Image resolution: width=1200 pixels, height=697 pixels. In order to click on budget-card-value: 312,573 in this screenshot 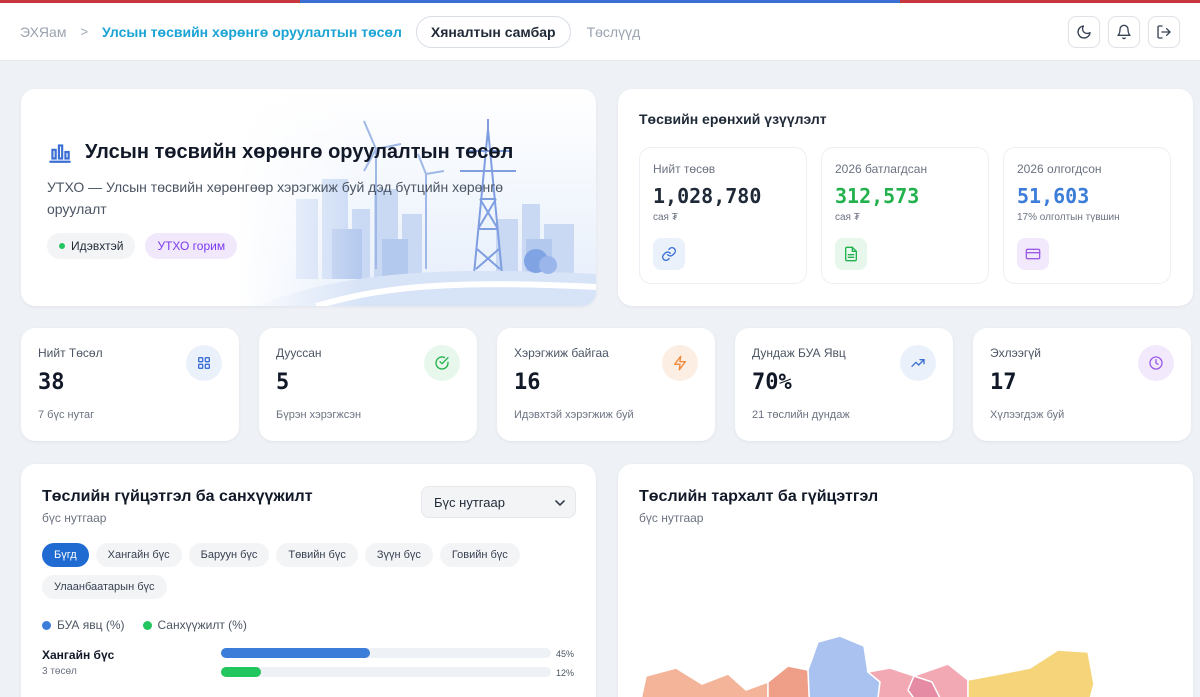, I will do `click(877, 196)`.